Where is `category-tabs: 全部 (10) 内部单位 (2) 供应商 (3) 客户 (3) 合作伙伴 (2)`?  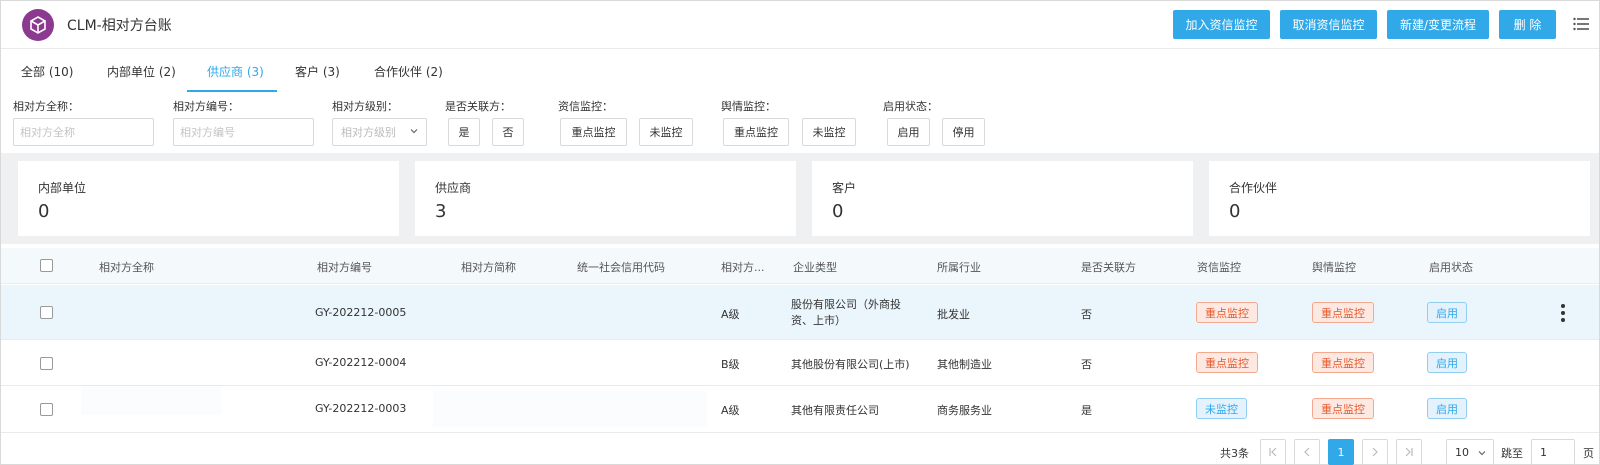 category-tabs: 全部 (10) 内部单位 (2) 供应商 (3) 客户 (3) 合作伙伴 (2) is located at coordinates (800, 70).